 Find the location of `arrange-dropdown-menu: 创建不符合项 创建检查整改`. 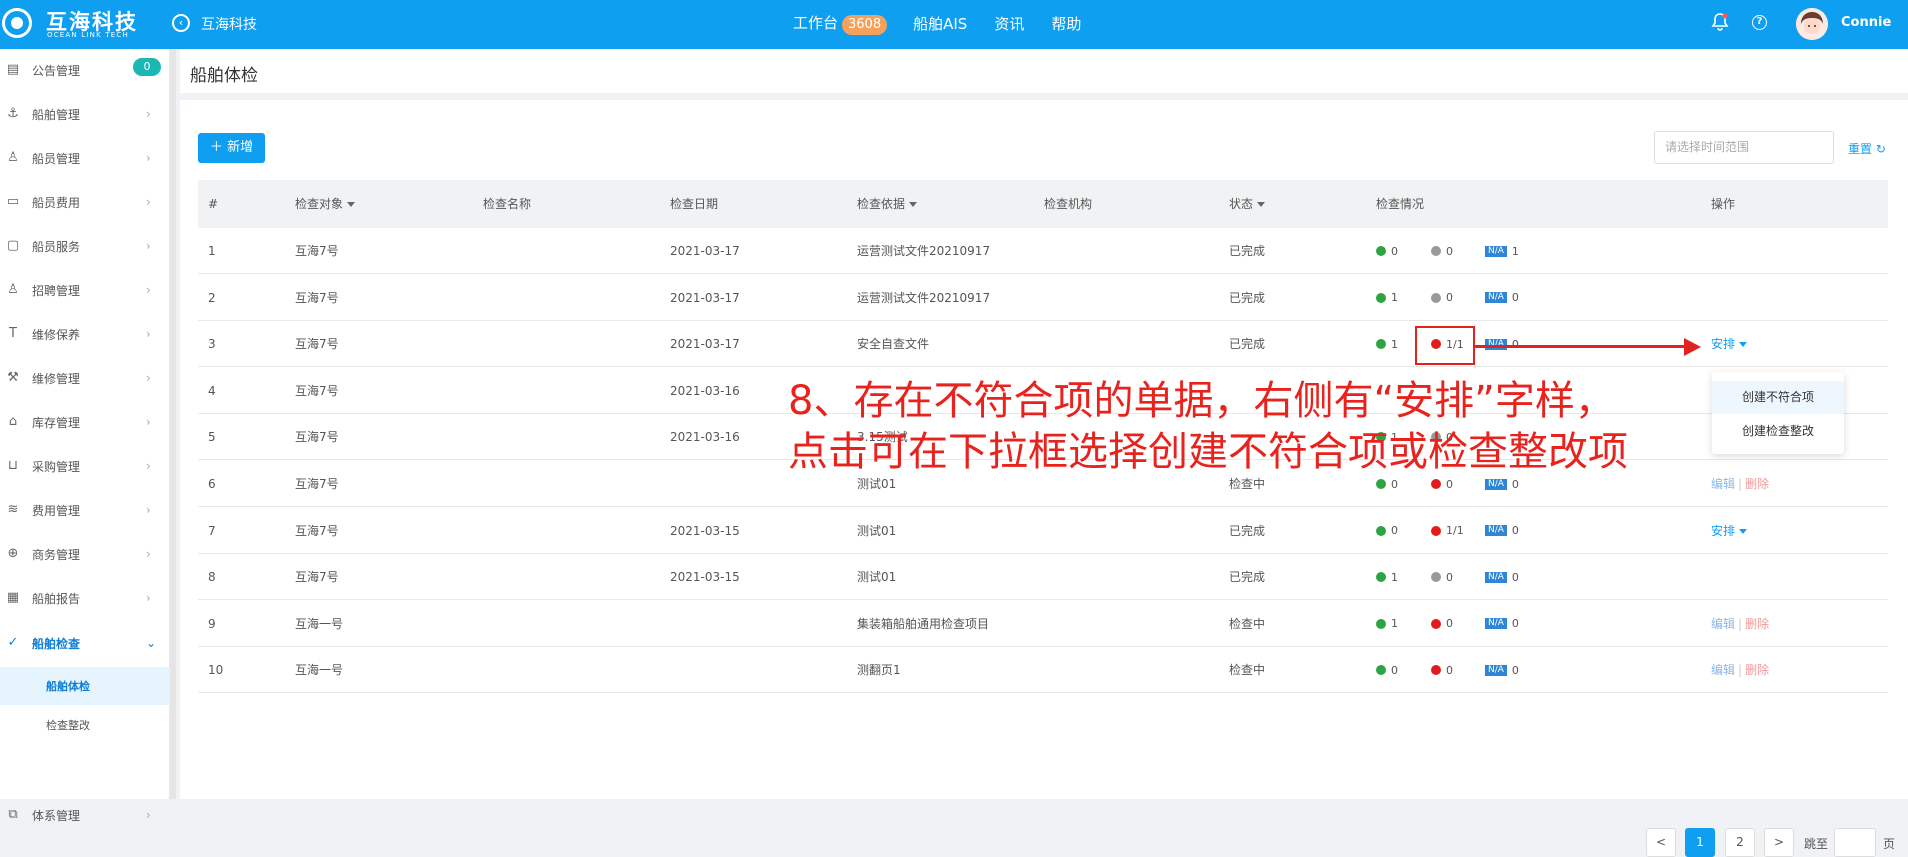

arrange-dropdown-menu: 创建不符合项 创建检查整改 is located at coordinates (1778, 413).